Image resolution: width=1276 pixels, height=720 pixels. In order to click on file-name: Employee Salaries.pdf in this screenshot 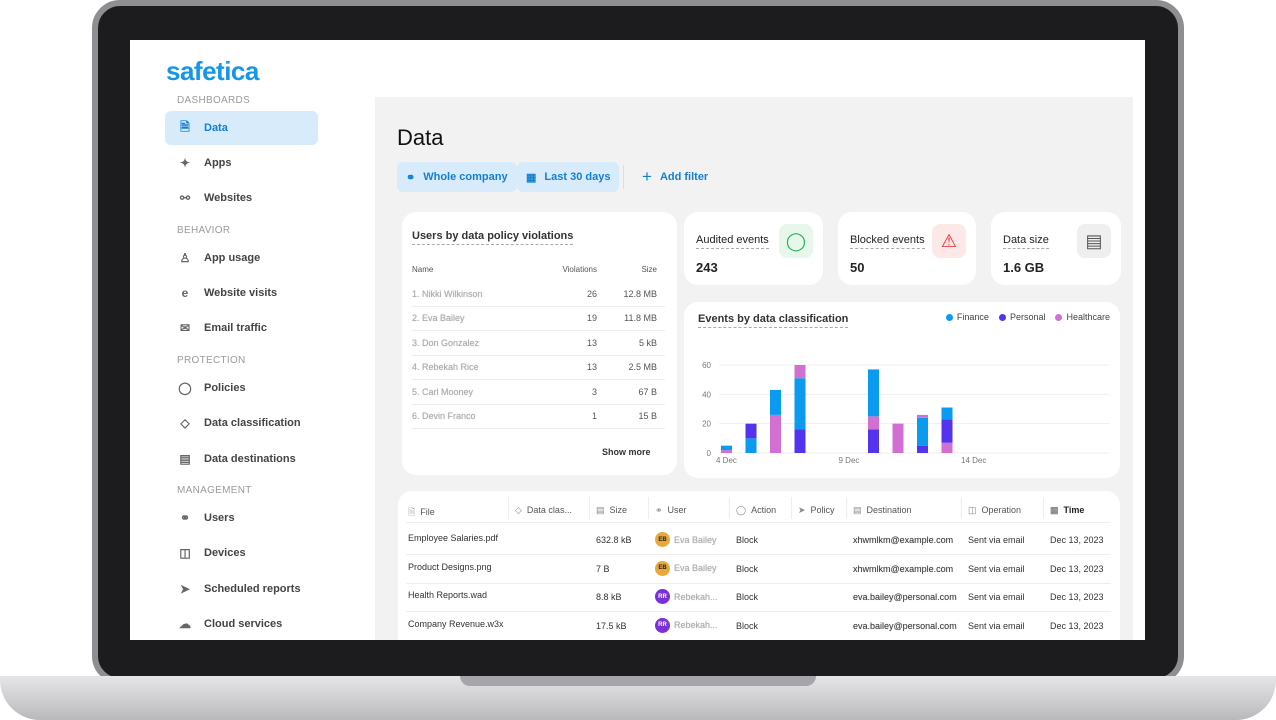, I will do `click(453, 538)`.